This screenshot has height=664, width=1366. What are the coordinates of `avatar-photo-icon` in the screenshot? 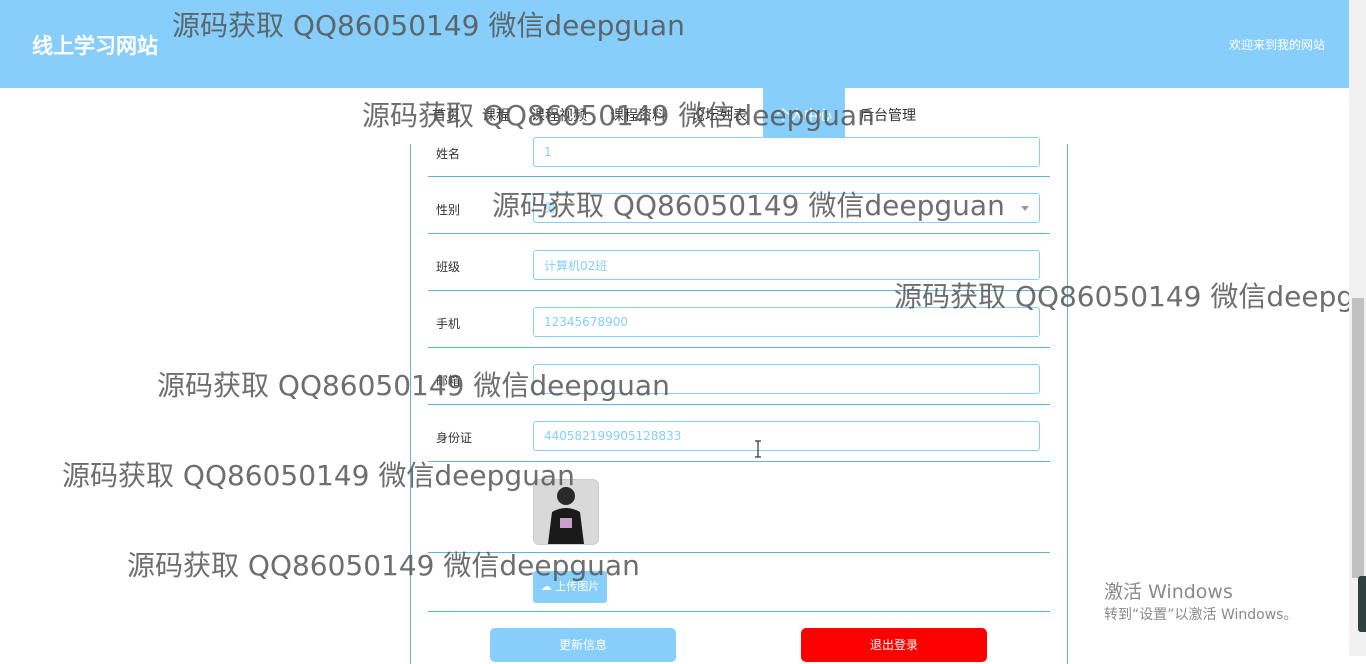 It's located at (566, 512).